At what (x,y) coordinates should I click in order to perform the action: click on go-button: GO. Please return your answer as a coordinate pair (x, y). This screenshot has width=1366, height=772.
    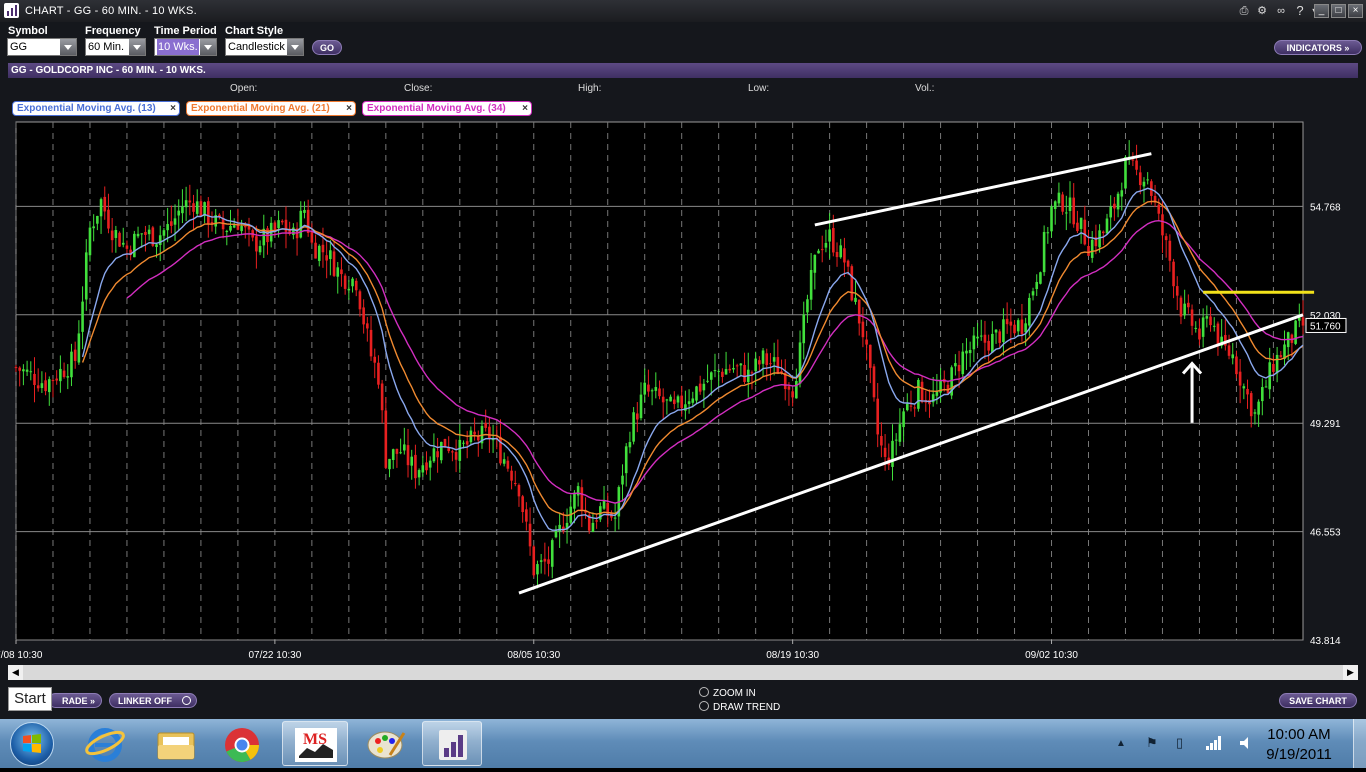
    Looking at the image, I should click on (327, 47).